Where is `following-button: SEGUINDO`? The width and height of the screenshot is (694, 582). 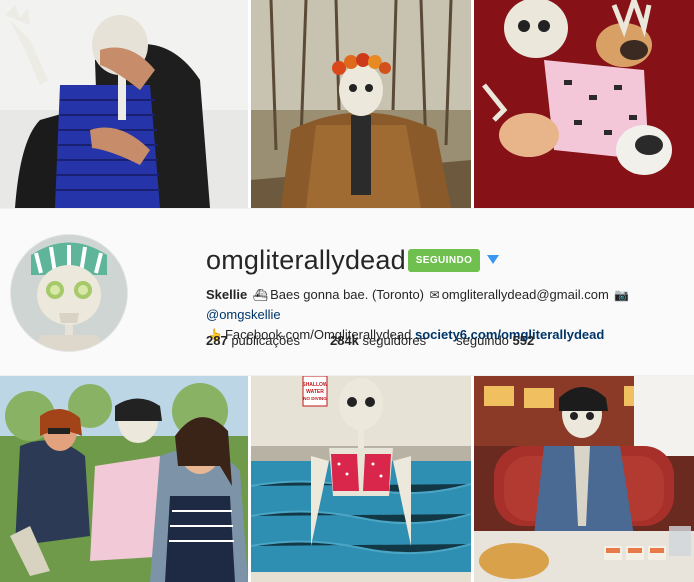 following-button: SEGUINDO is located at coordinates (444, 260).